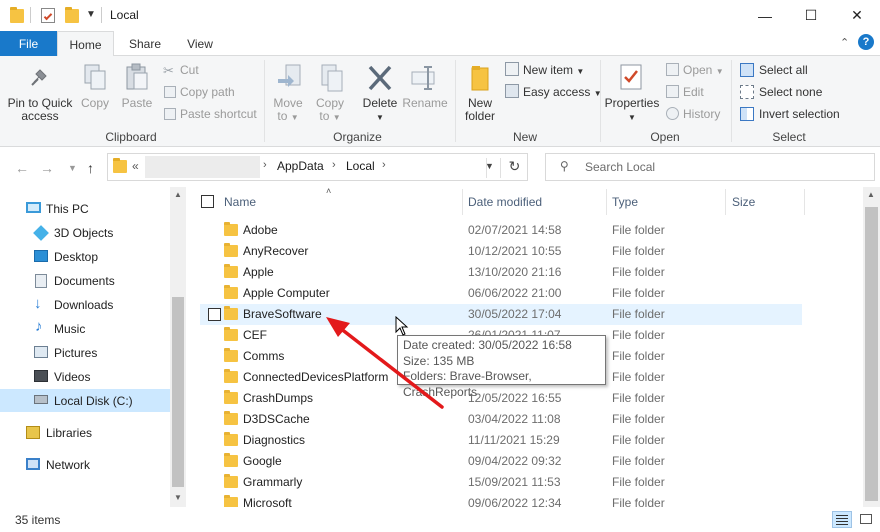 The width and height of the screenshot is (880, 532). Describe the element at coordinates (137, 103) in the screenshot. I see `paste-button: Paste` at that location.